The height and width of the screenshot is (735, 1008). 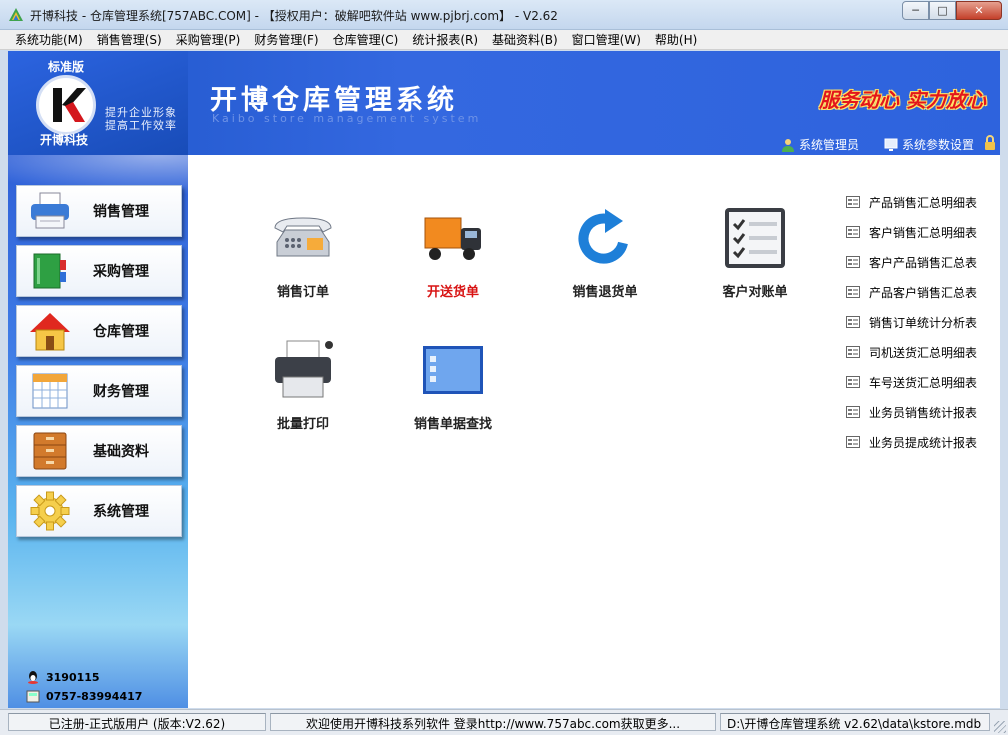 I want to click on admin-user-link: 系统管理员, so click(x=820, y=144).